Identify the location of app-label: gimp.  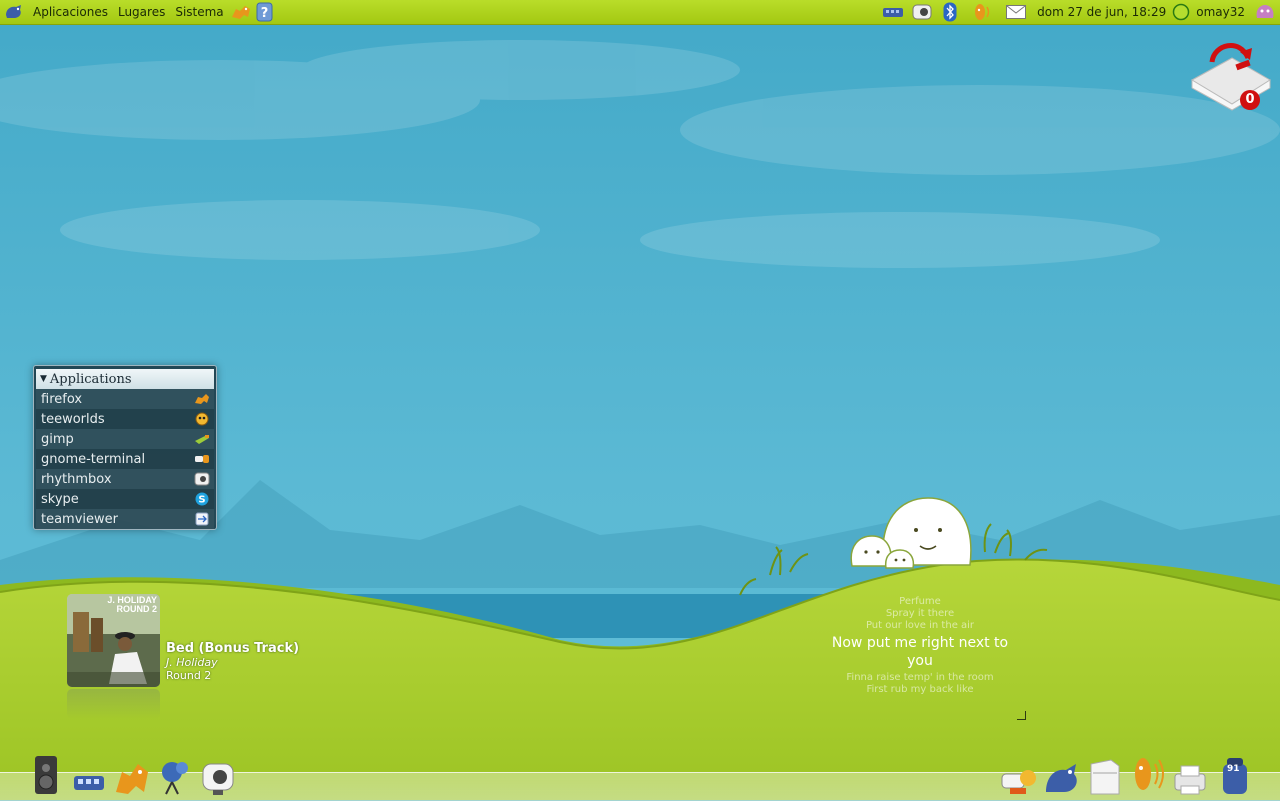
(57, 439).